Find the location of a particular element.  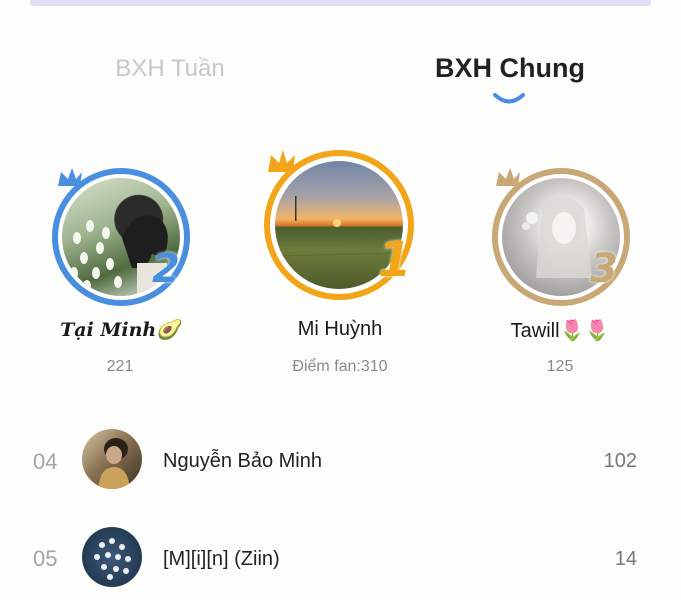

row-score: 102 is located at coordinates (620, 461).